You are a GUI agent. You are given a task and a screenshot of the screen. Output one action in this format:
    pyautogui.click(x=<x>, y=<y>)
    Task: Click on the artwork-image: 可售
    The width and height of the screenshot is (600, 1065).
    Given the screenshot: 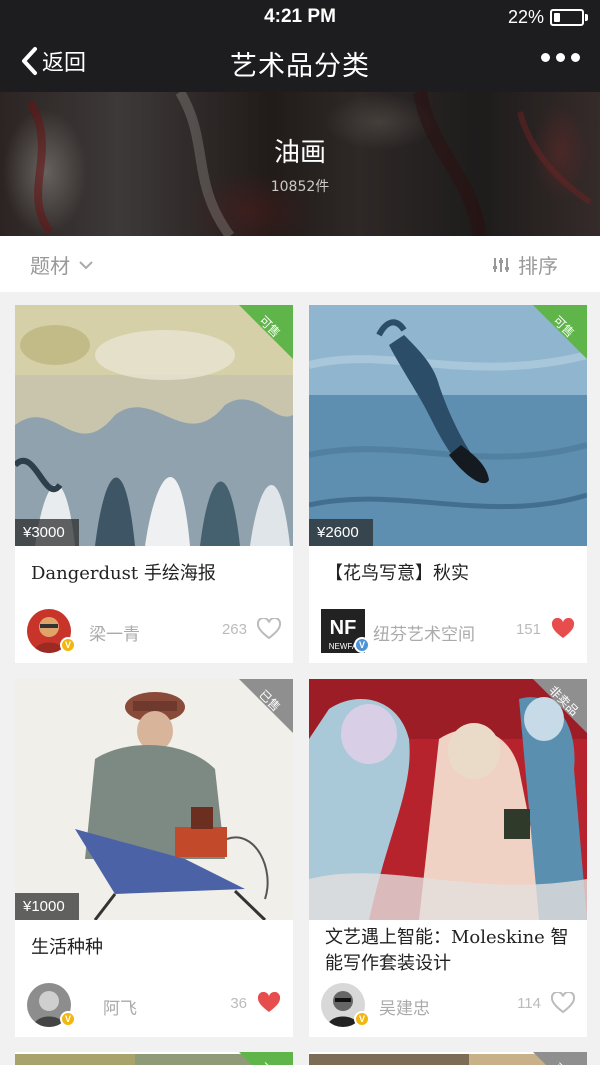 What is the action you would take?
    pyautogui.click(x=154, y=1058)
    